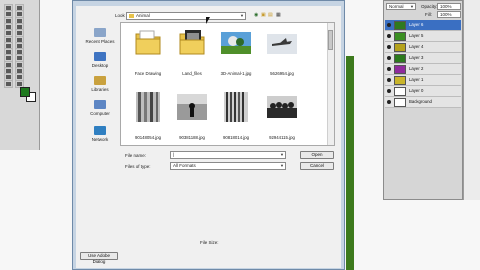 The height and width of the screenshot is (270, 480). What do you see at coordinates (449, 6) in the screenshot?
I see `opacity-input: 100%` at bounding box center [449, 6].